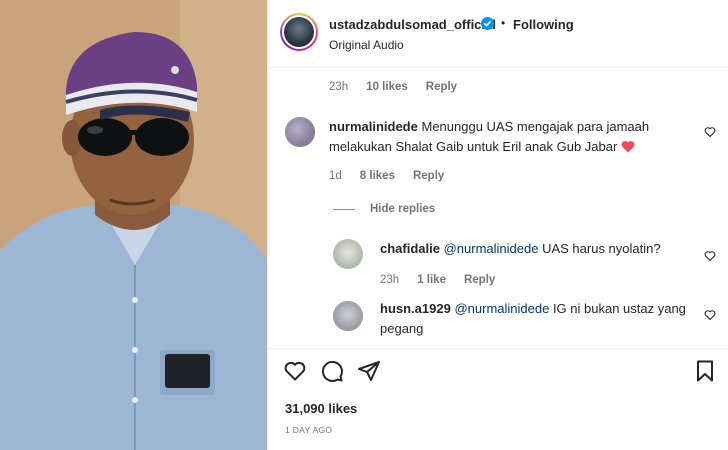 This screenshot has height=450, width=728. What do you see at coordinates (601, 248) in the screenshot?
I see `reply-text: UAS harus nyolatin?` at bounding box center [601, 248].